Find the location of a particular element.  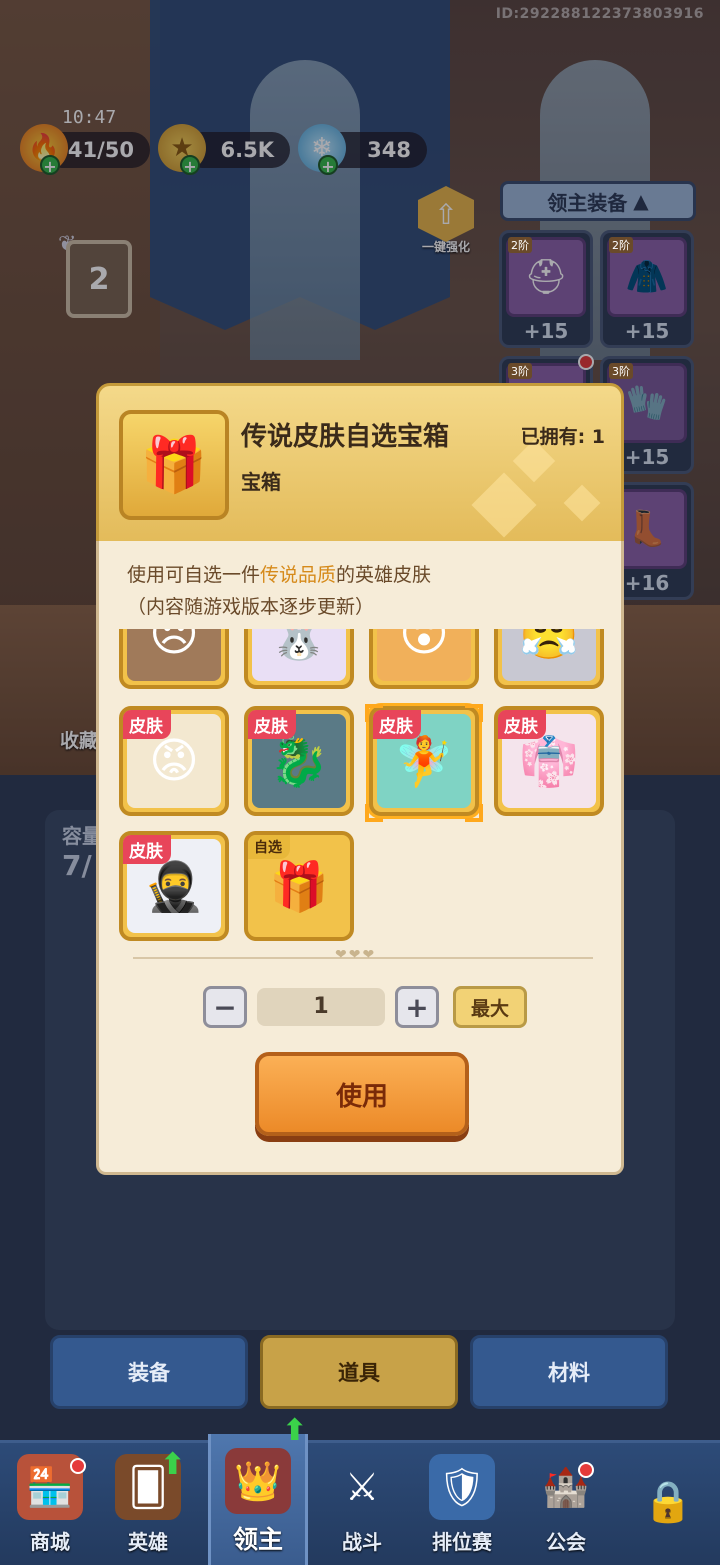

hero-portrait: 😮 is located at coordinates (424, 655).